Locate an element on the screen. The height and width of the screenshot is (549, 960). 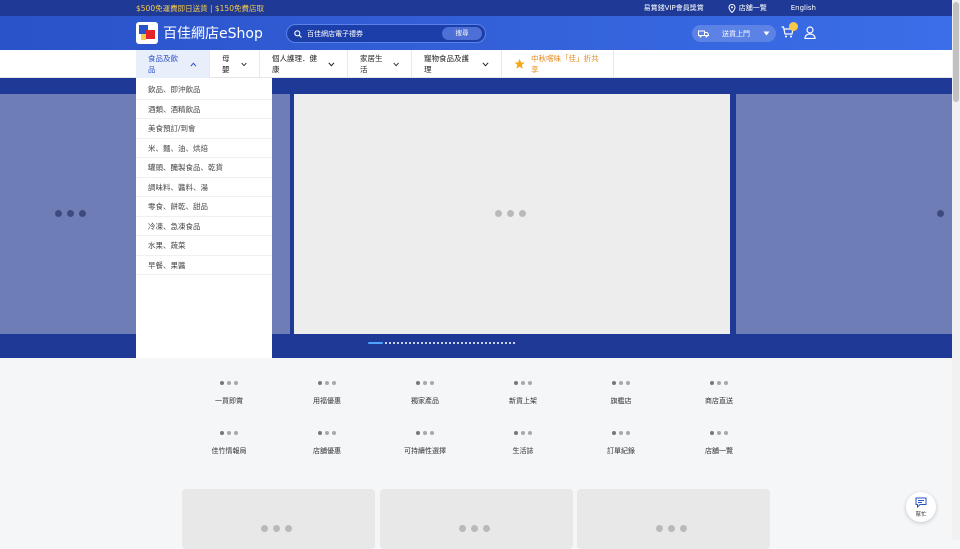
quick-link-label: 獨家產品 is located at coordinates (425, 401).